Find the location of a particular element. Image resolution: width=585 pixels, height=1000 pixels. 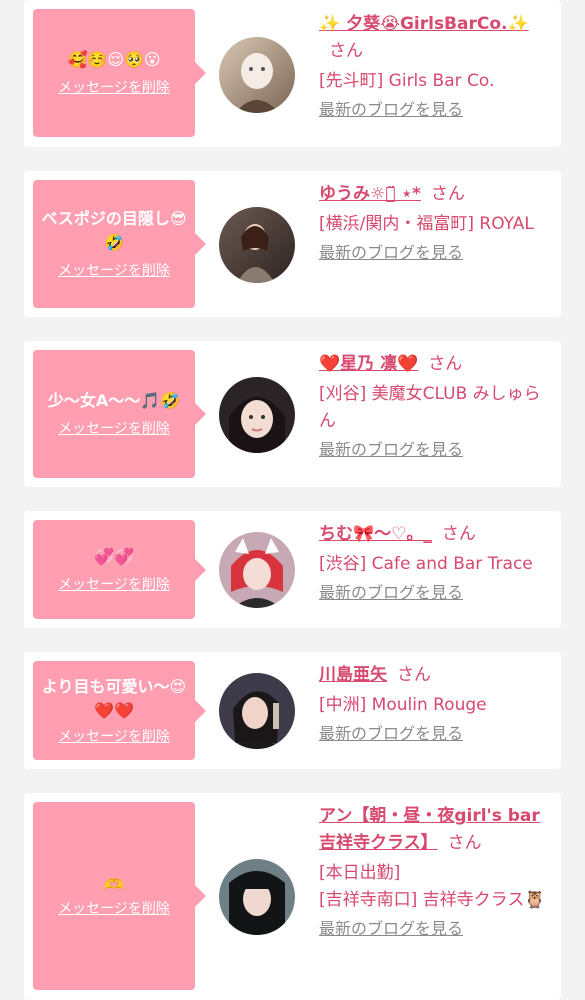

message-bubble: 🫶 メッセージを削除 is located at coordinates (119, 896).